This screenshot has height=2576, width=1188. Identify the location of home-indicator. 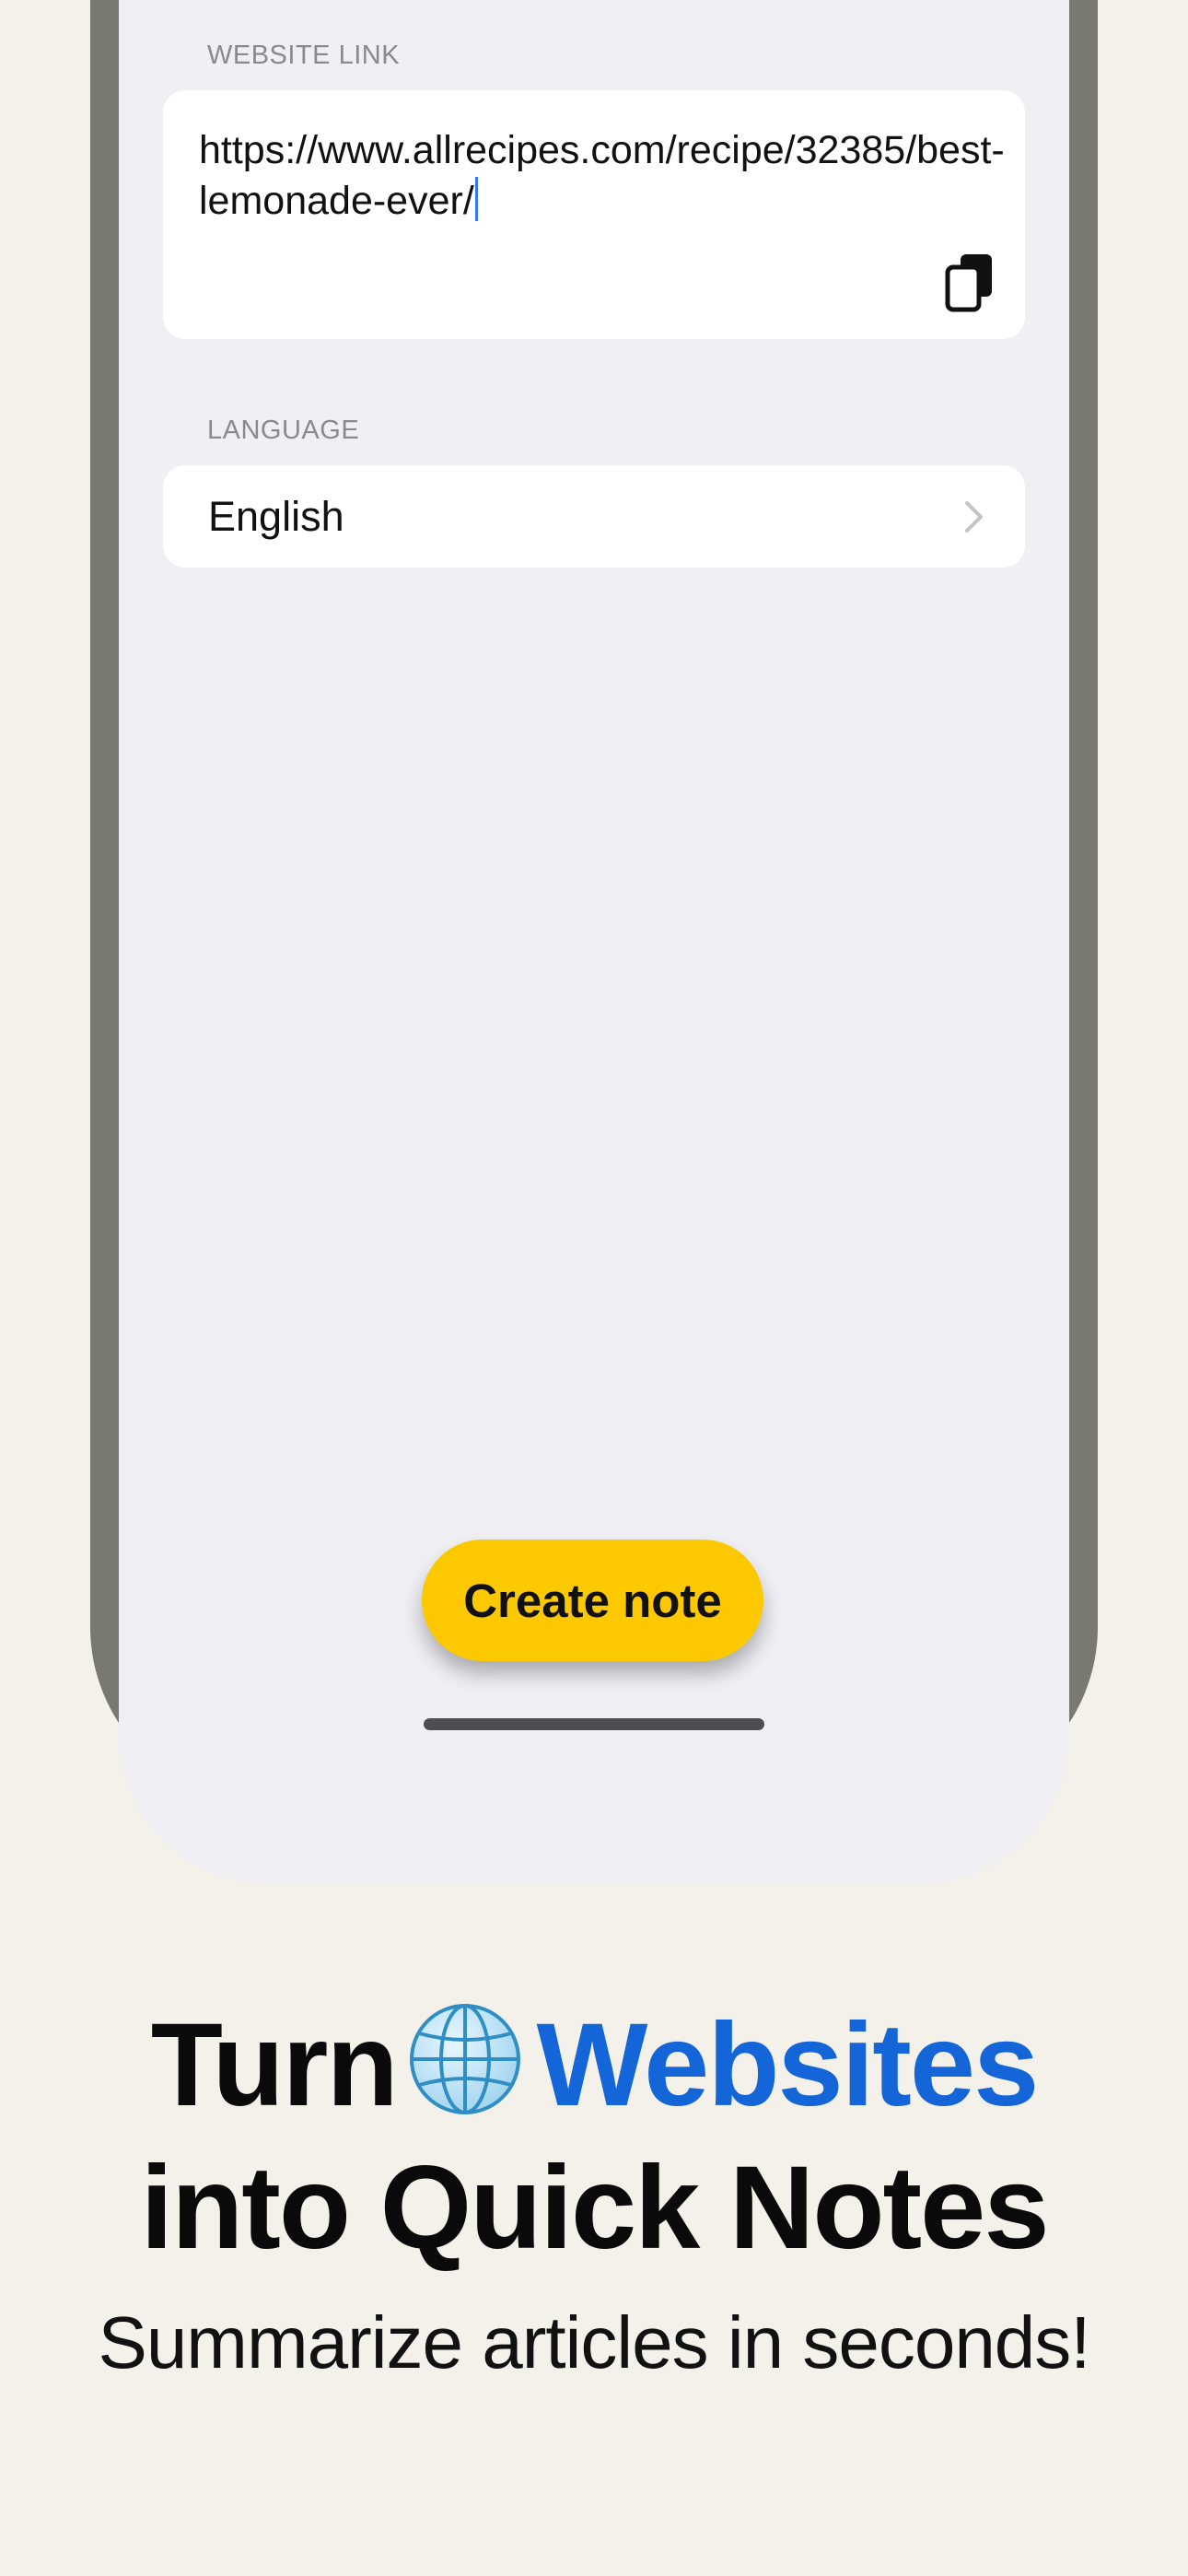
(594, 1724).